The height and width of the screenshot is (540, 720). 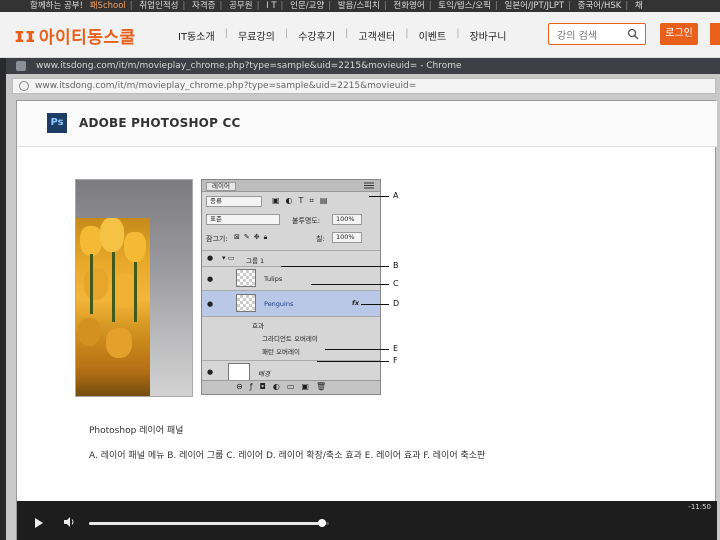 What do you see at coordinates (21, 66) in the screenshot?
I see `browser-icon` at bounding box center [21, 66].